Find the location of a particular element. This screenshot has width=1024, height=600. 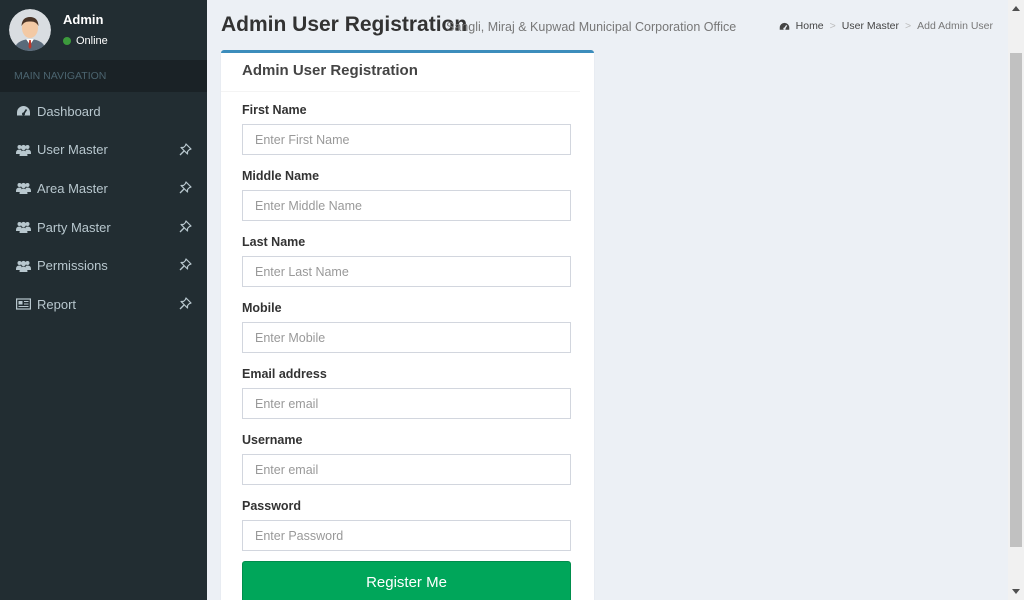

first-name-label: First Name is located at coordinates (274, 110).